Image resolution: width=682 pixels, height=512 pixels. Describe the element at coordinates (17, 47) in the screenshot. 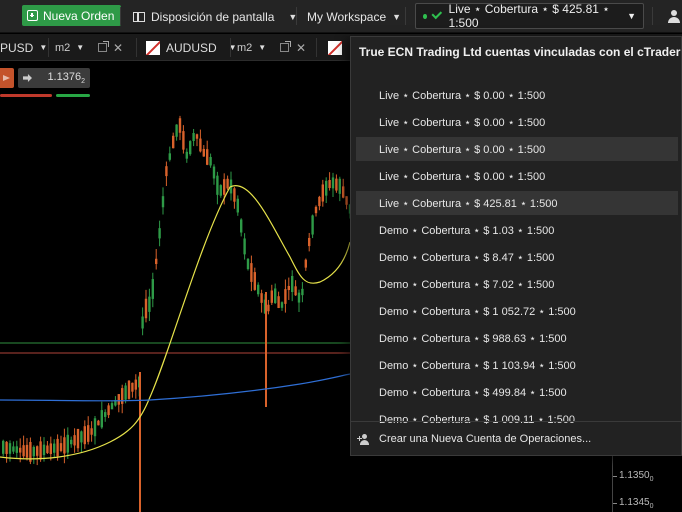

I see `tab-symbol: PUSD` at that location.